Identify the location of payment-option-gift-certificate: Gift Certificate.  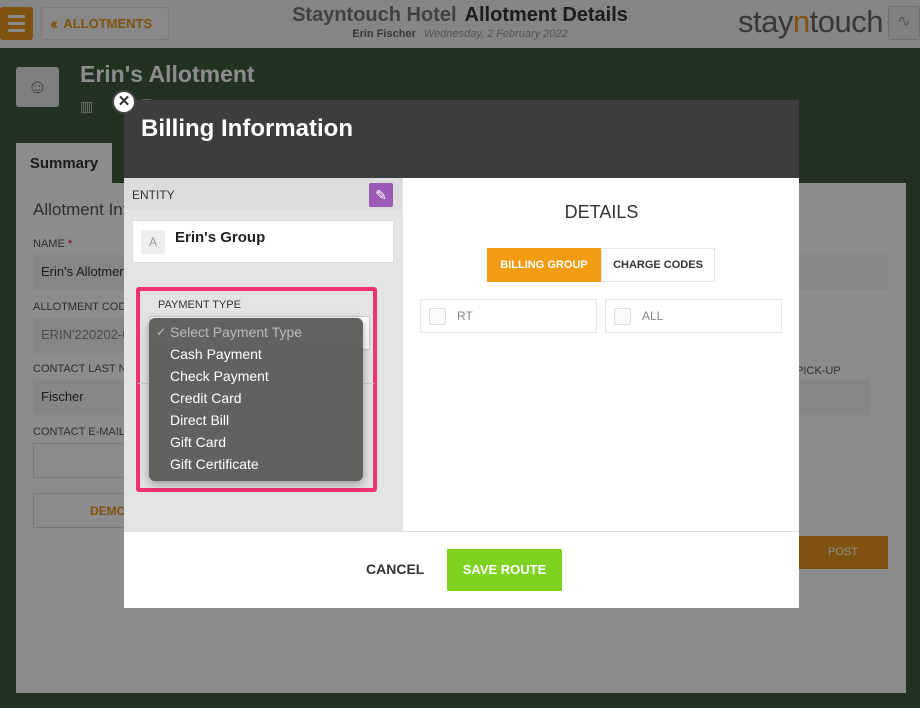
(256, 464).